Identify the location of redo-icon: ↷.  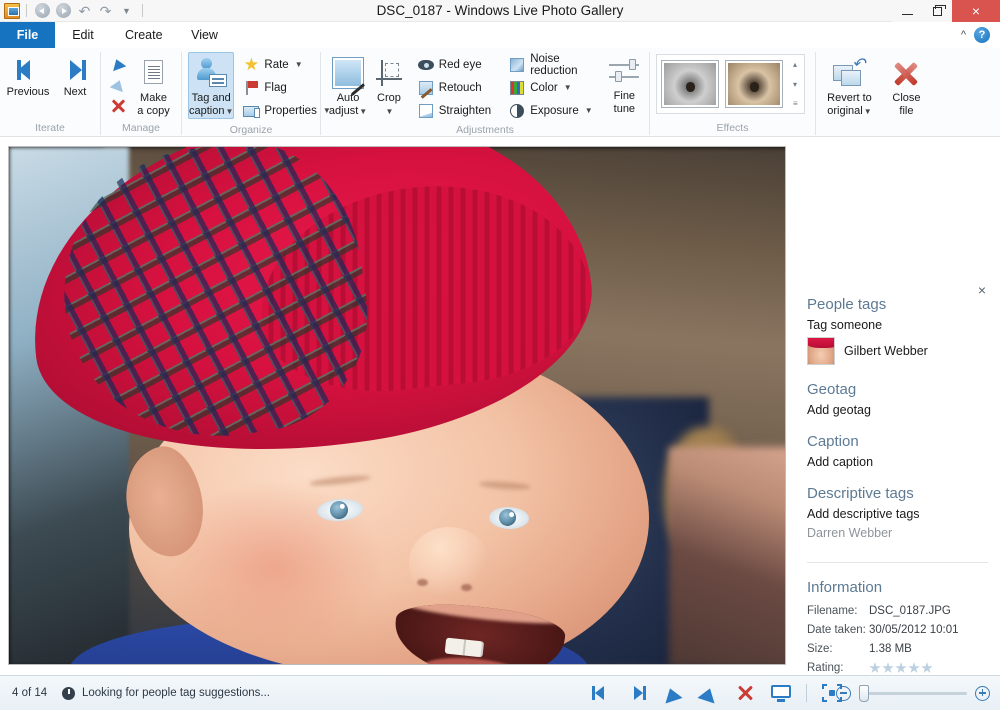
(105, 10).